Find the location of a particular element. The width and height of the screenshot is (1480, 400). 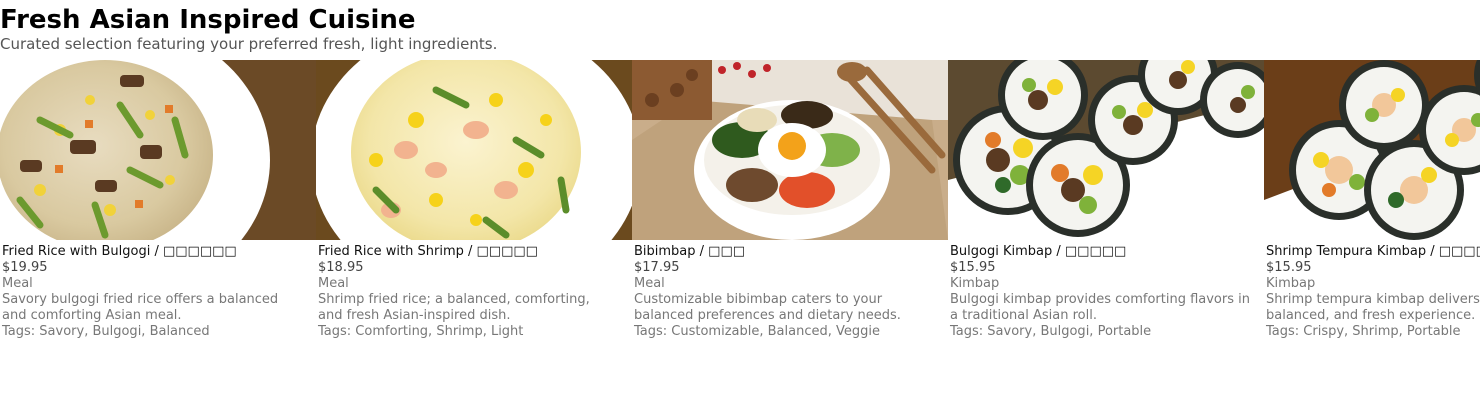

item-price: $19.95 is located at coordinates (25, 267).